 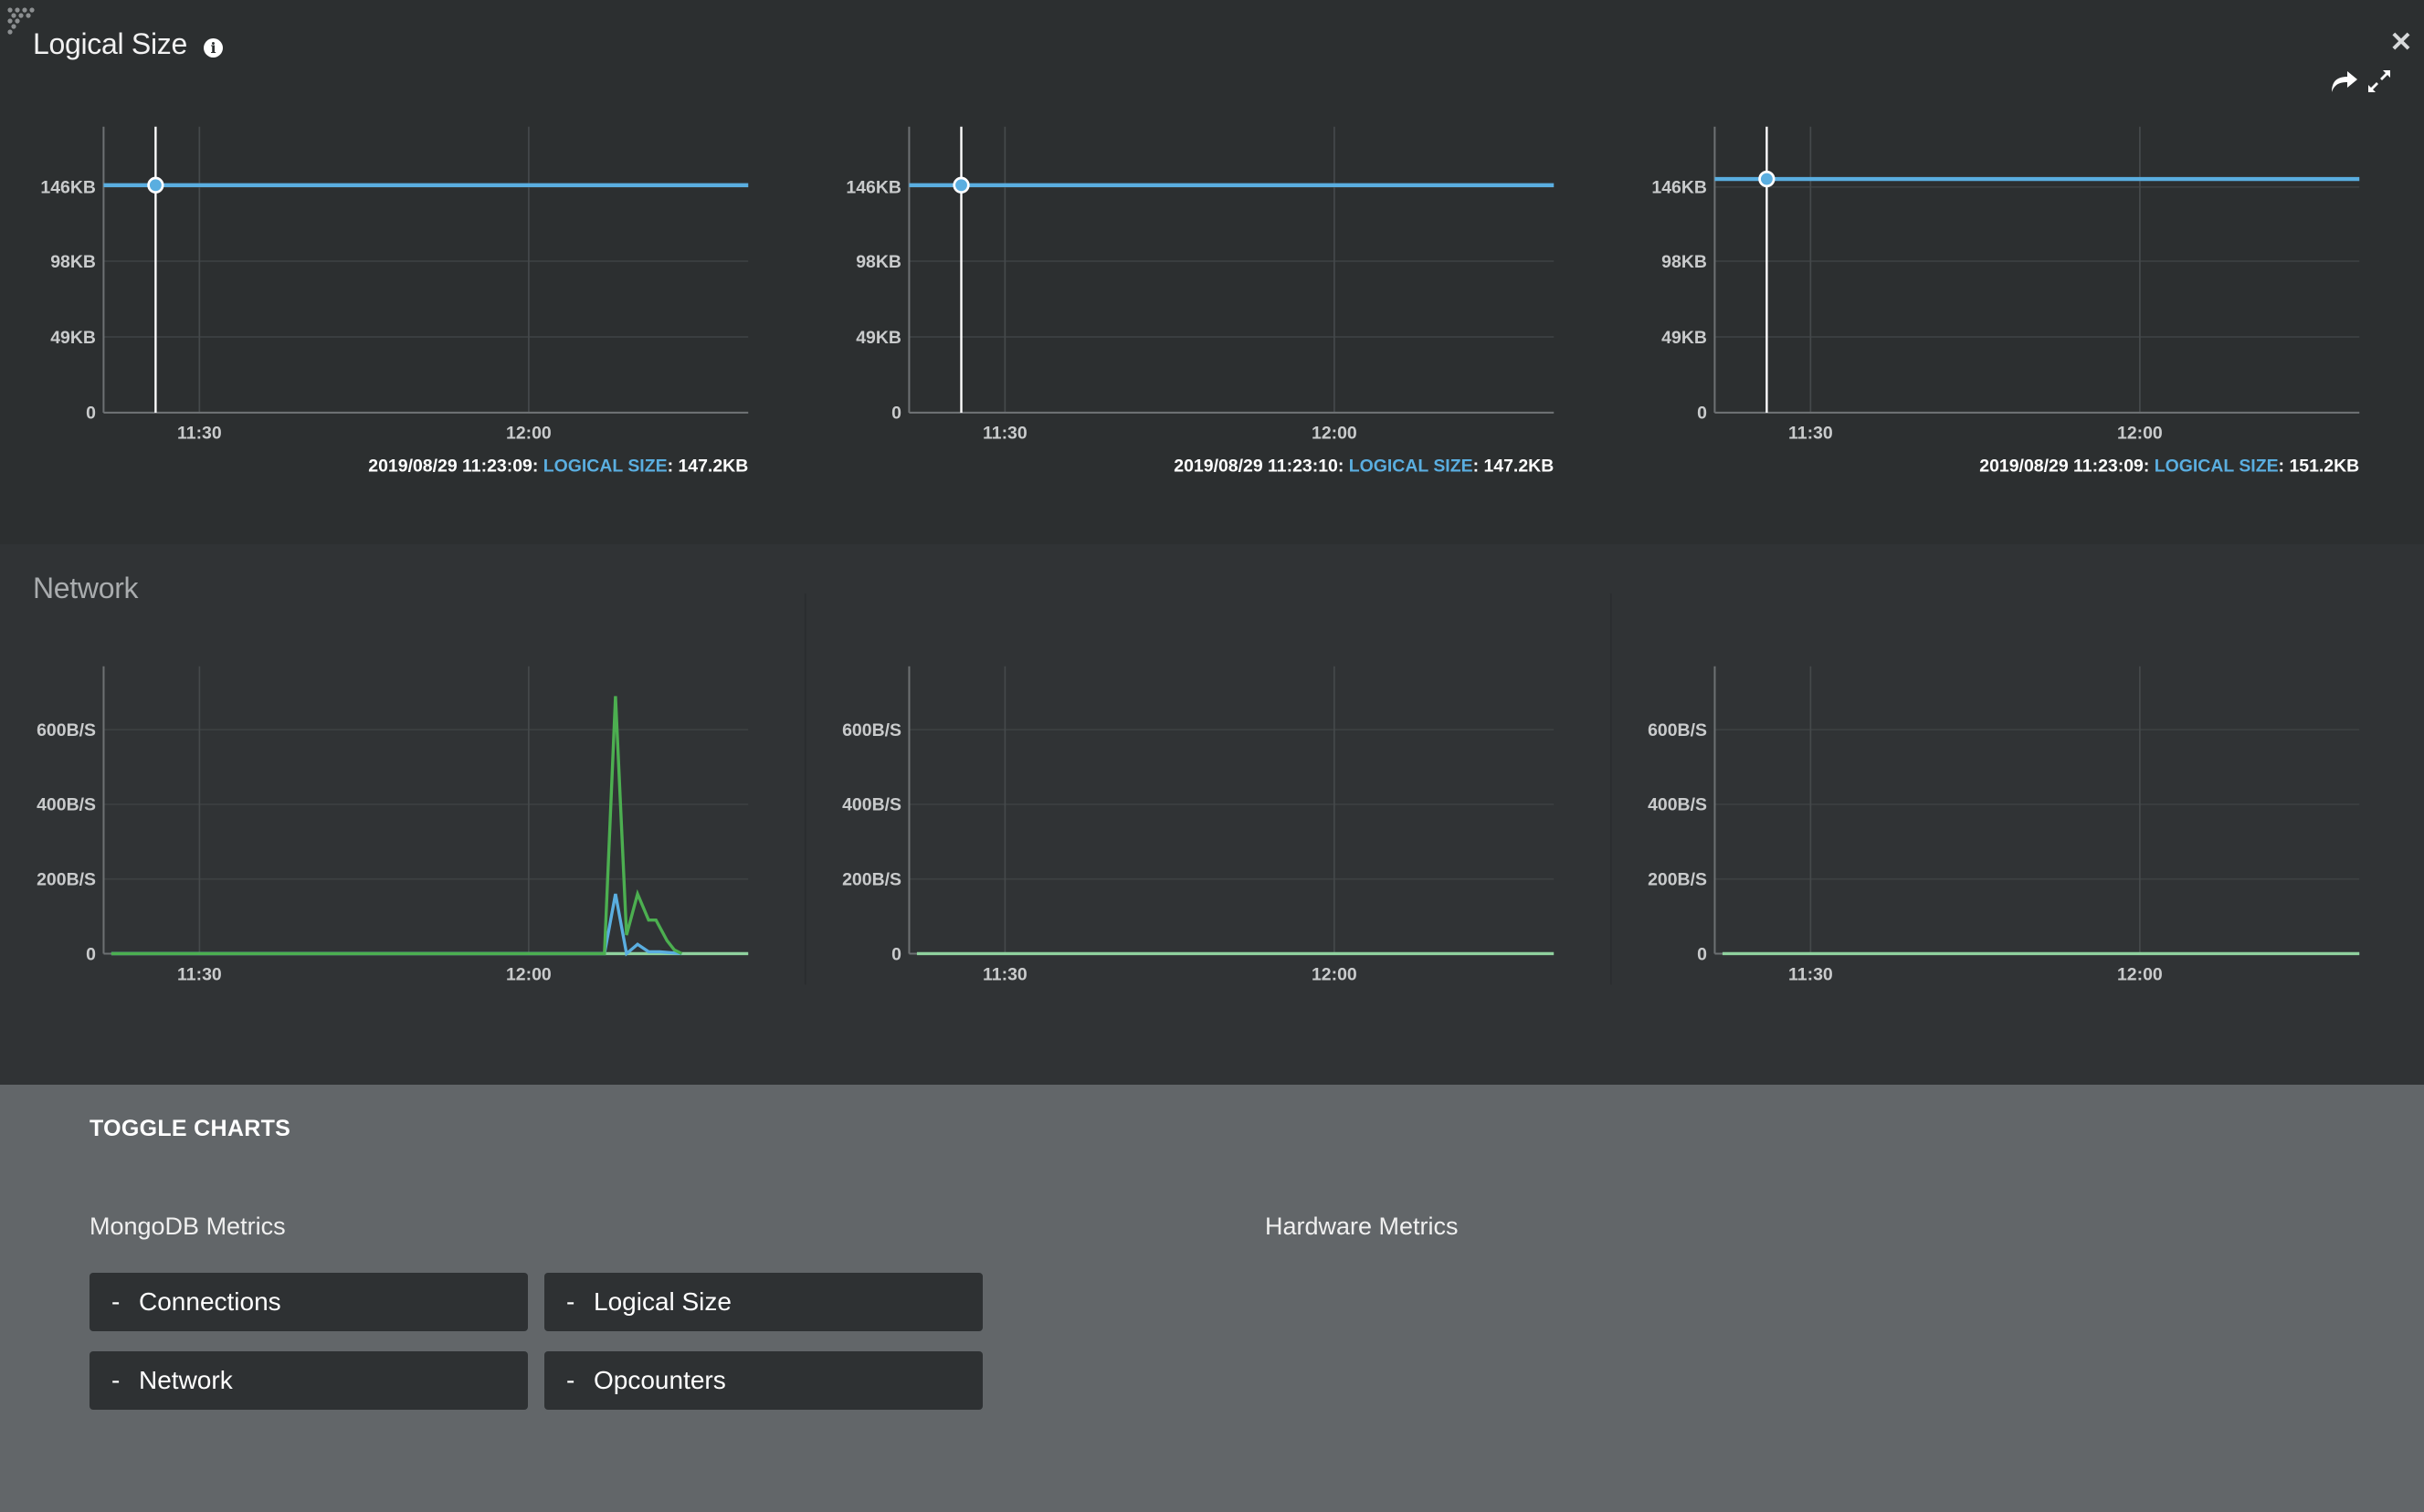 I want to click on mongodb-metrics-heading: MongoDB Metrics, so click(x=188, y=1226).